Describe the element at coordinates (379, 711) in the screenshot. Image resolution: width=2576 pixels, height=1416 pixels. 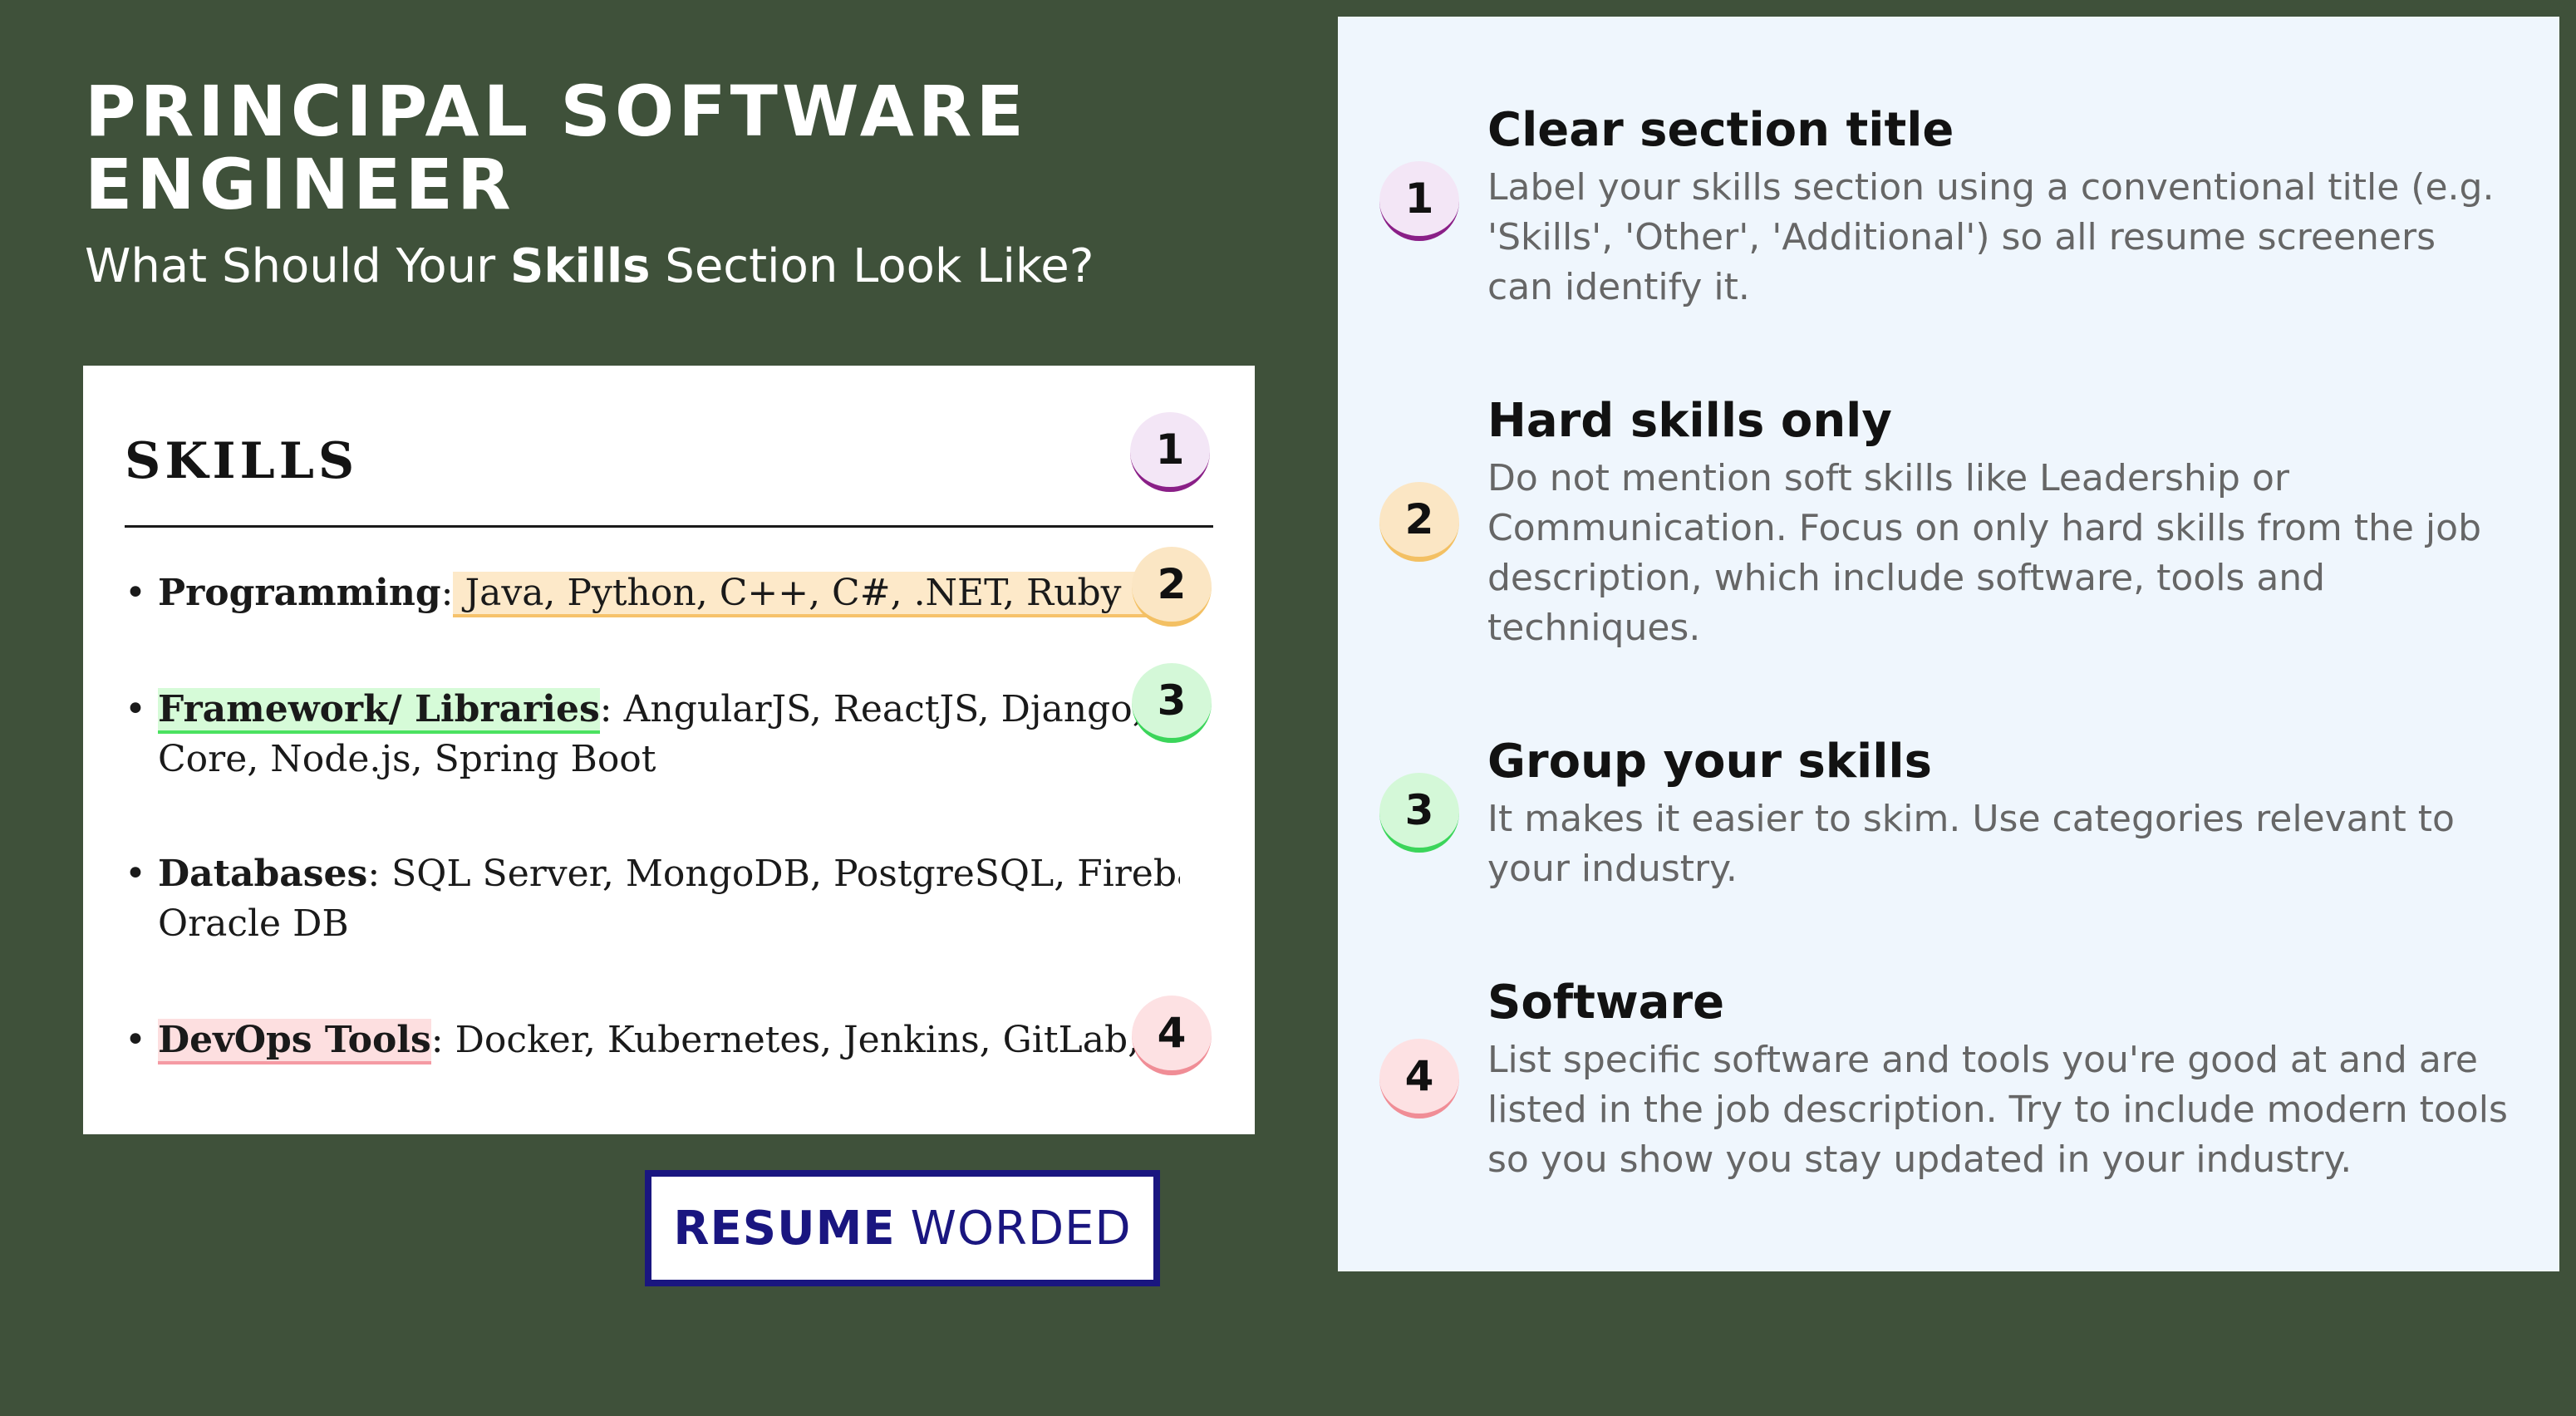
I see `skill-category-highlight: Framework/ Libraries` at that location.